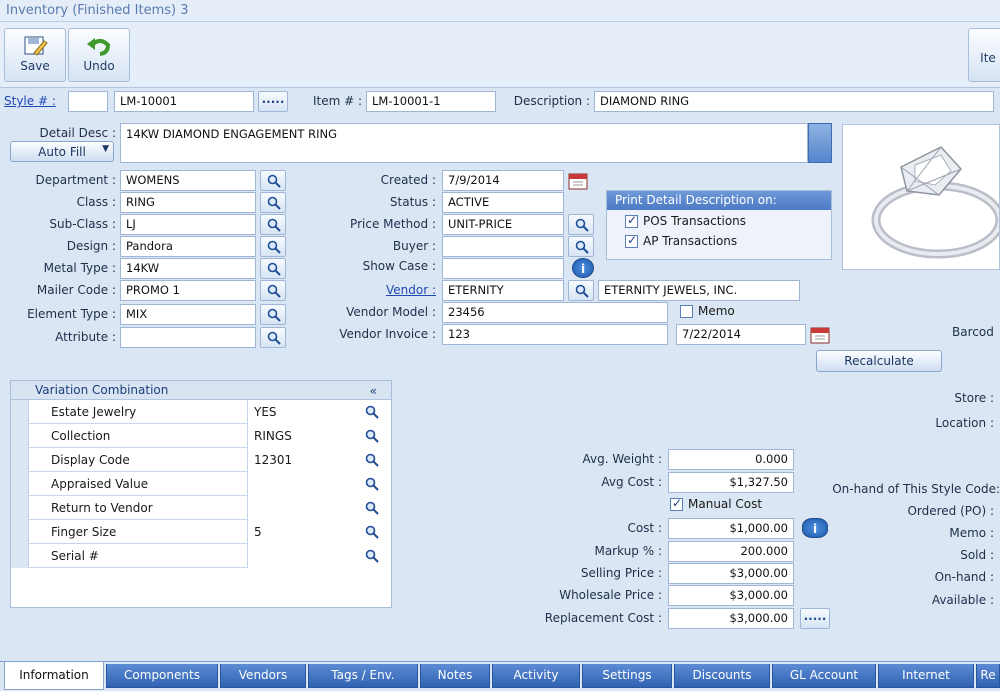 Image resolution: width=1000 pixels, height=691 pixels. Describe the element at coordinates (273, 314) in the screenshot. I see `element-type-search-button` at that location.